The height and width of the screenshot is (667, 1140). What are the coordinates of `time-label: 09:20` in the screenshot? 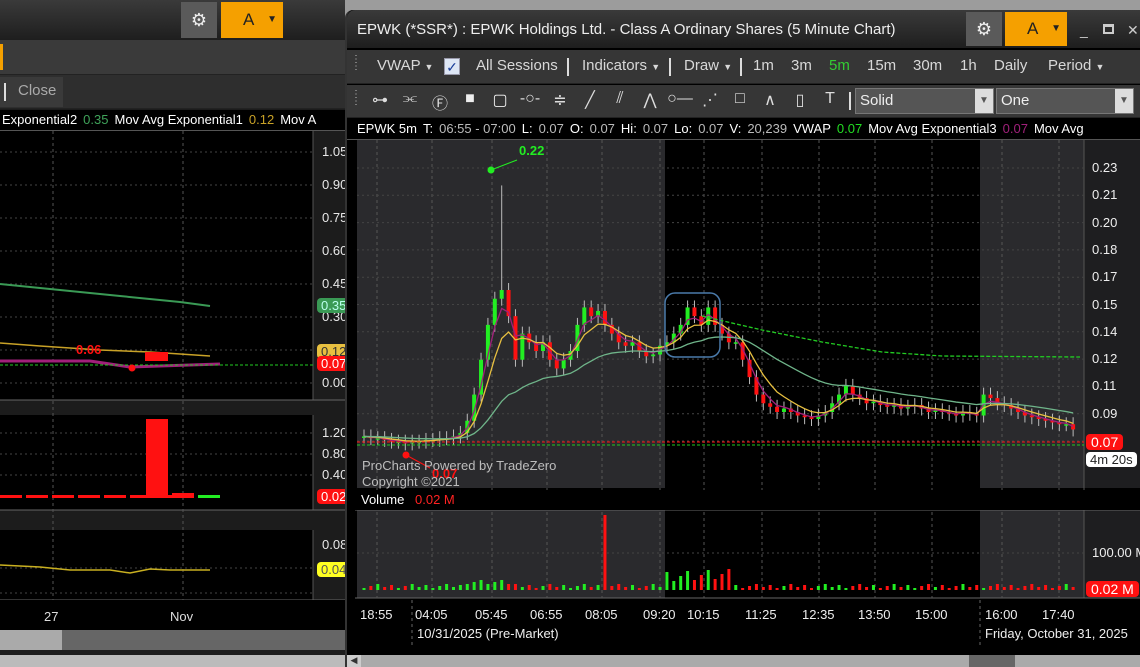 It's located at (659, 614).